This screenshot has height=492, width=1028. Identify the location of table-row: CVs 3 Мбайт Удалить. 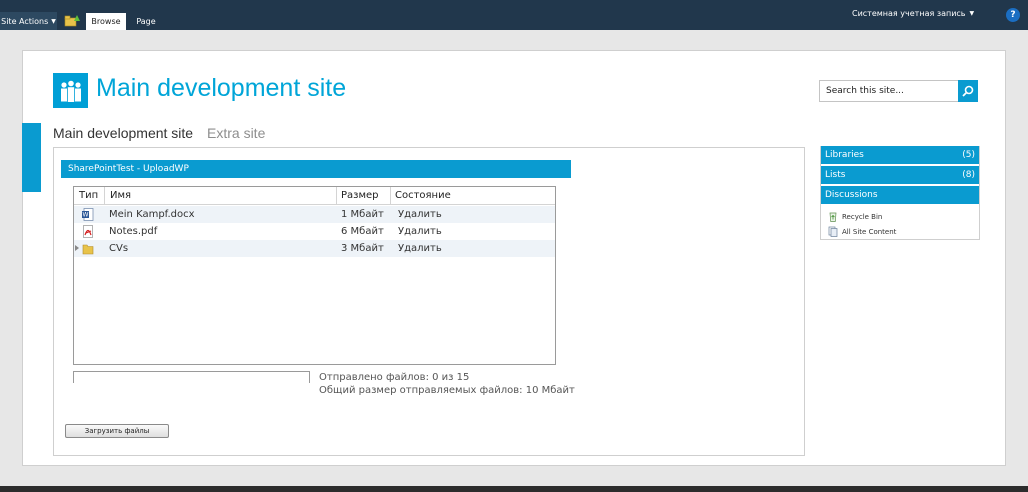
(314, 248).